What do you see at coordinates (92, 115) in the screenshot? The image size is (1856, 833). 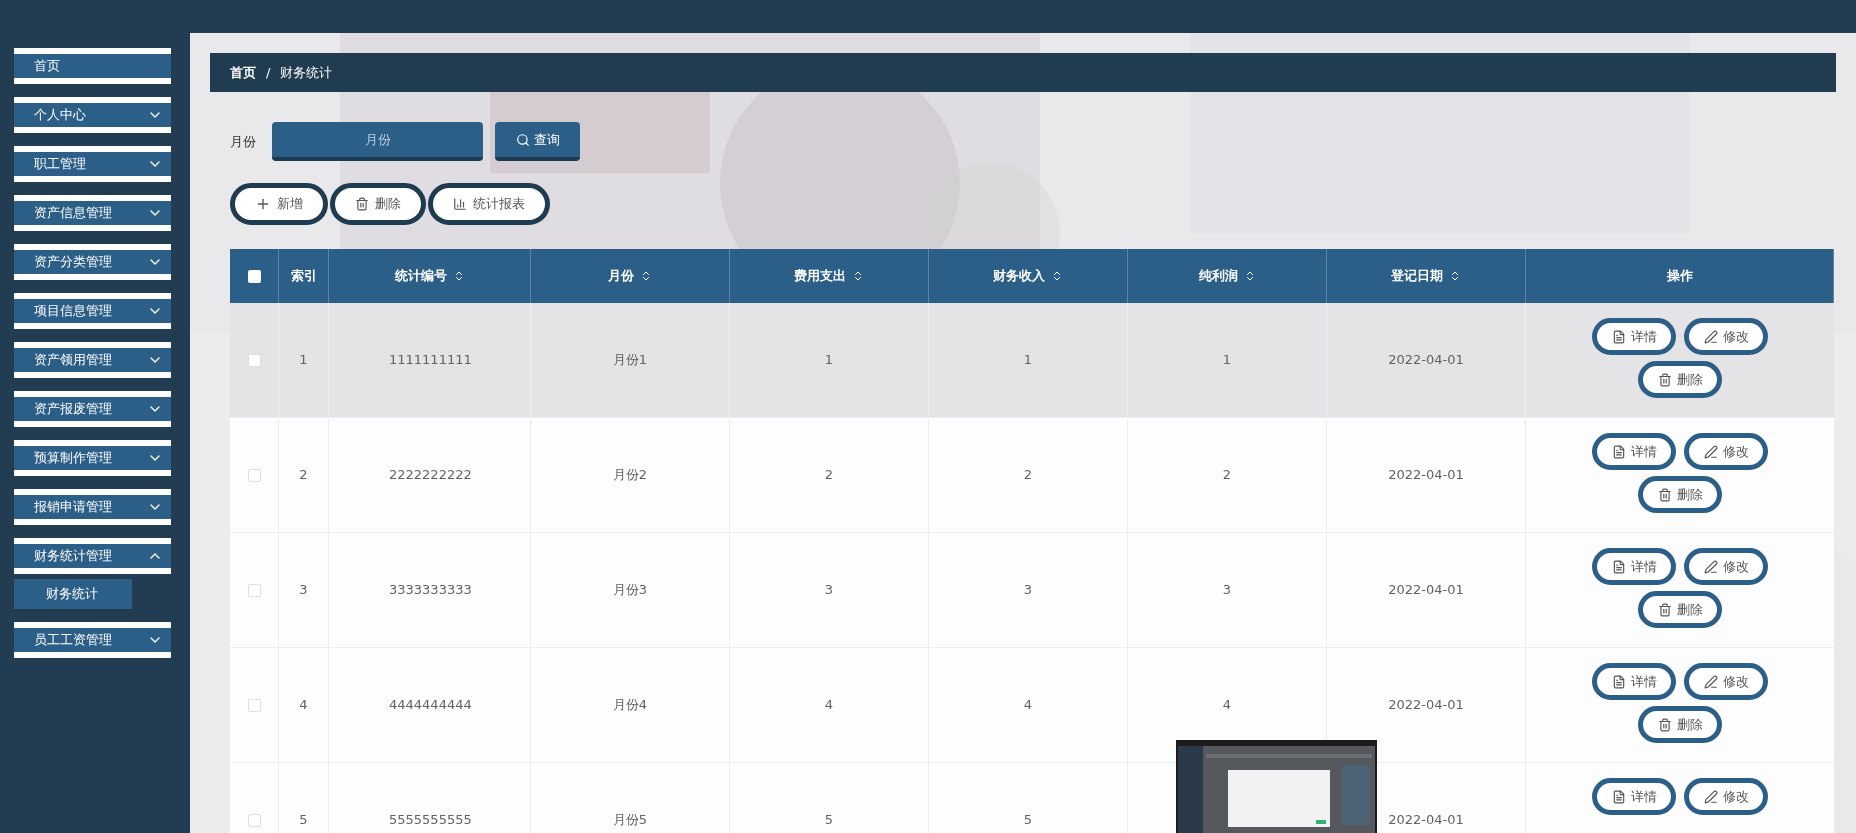 I see `sidebar-item: 个人中心` at bounding box center [92, 115].